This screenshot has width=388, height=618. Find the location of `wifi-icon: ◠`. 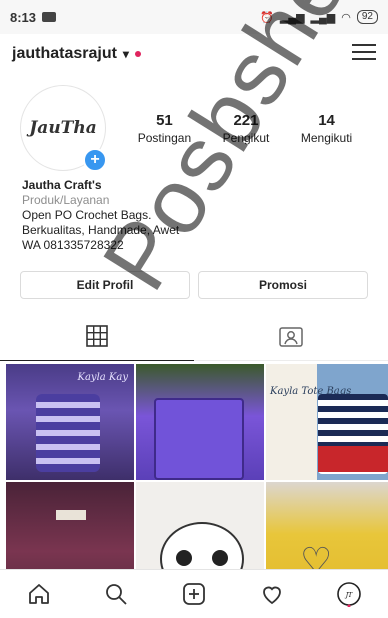

wifi-icon: ◠ is located at coordinates (346, 17).